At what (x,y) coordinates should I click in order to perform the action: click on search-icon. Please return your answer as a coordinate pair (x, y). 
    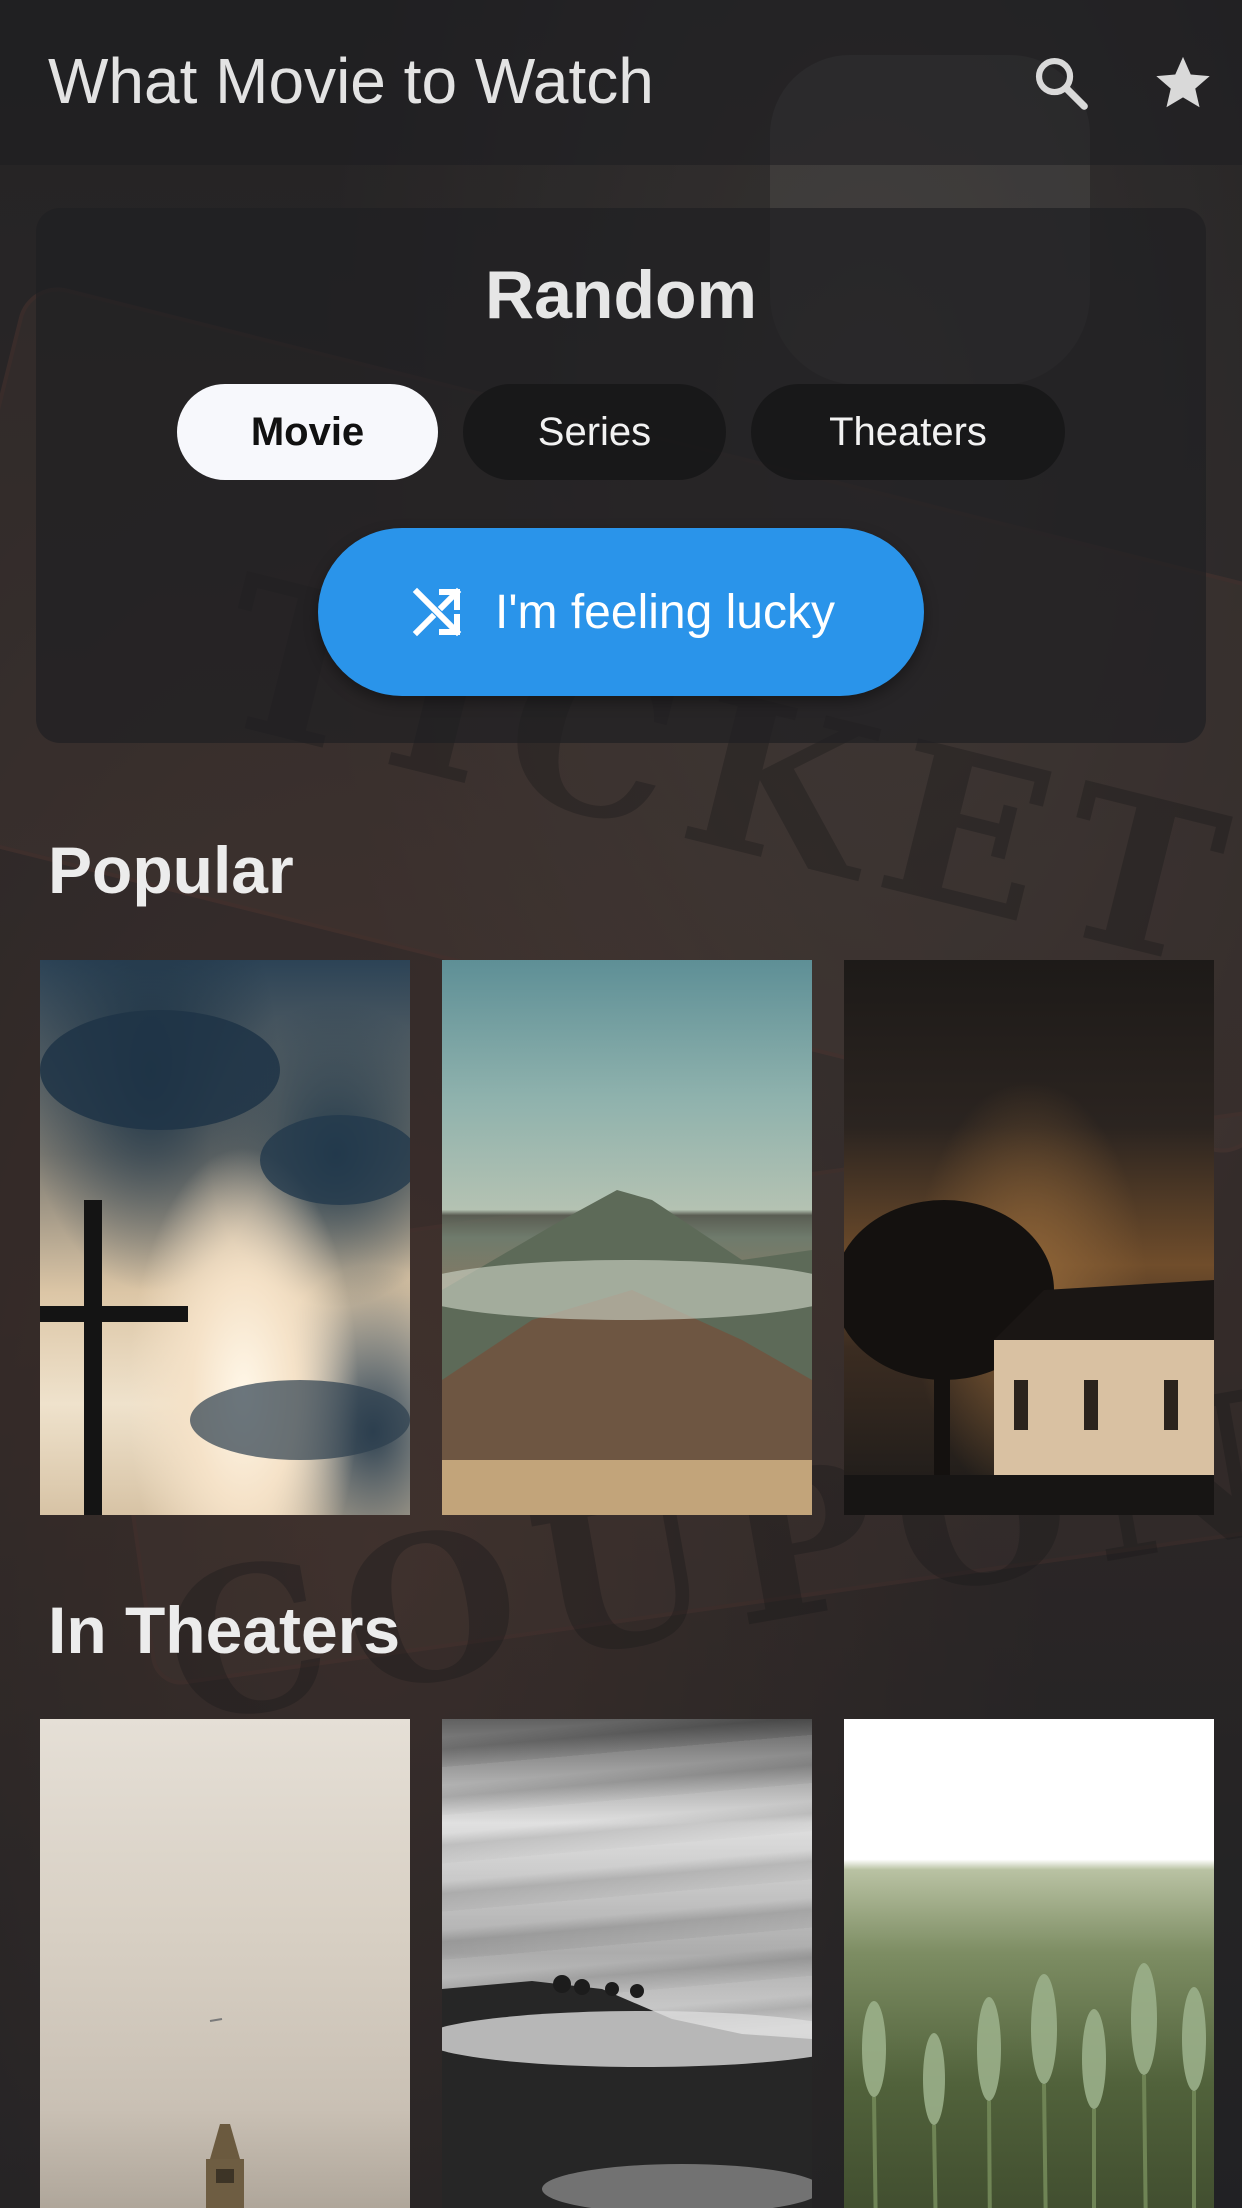
    Looking at the image, I should click on (1061, 83).